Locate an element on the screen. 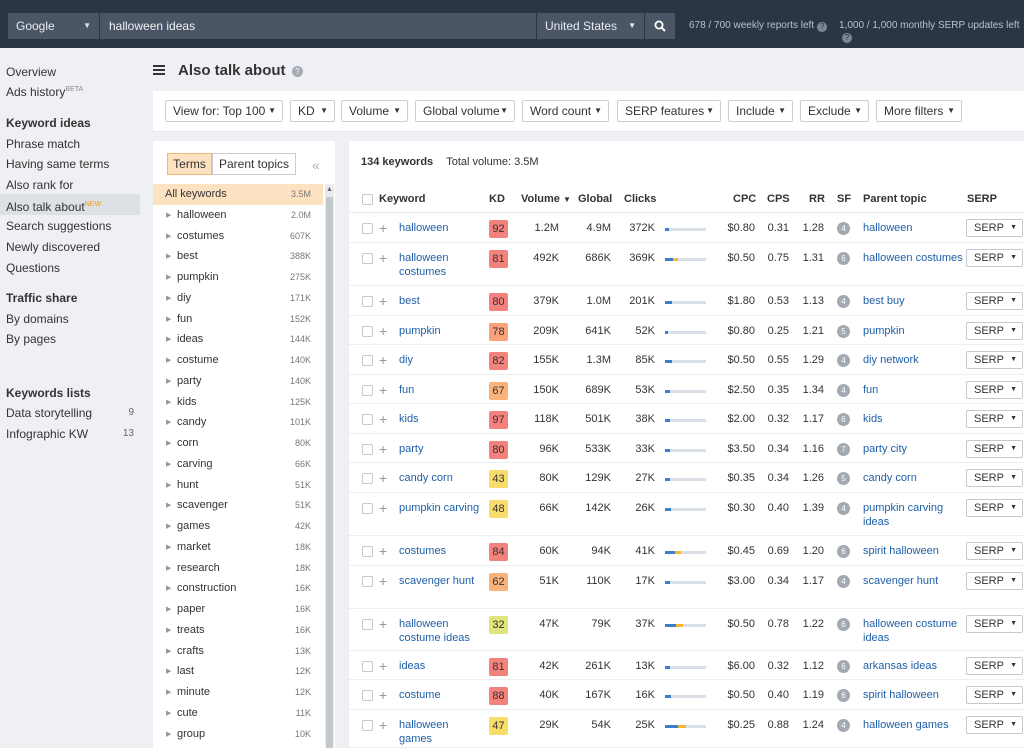  terms-list-item: ▶ crafts 13K is located at coordinates (238, 651).